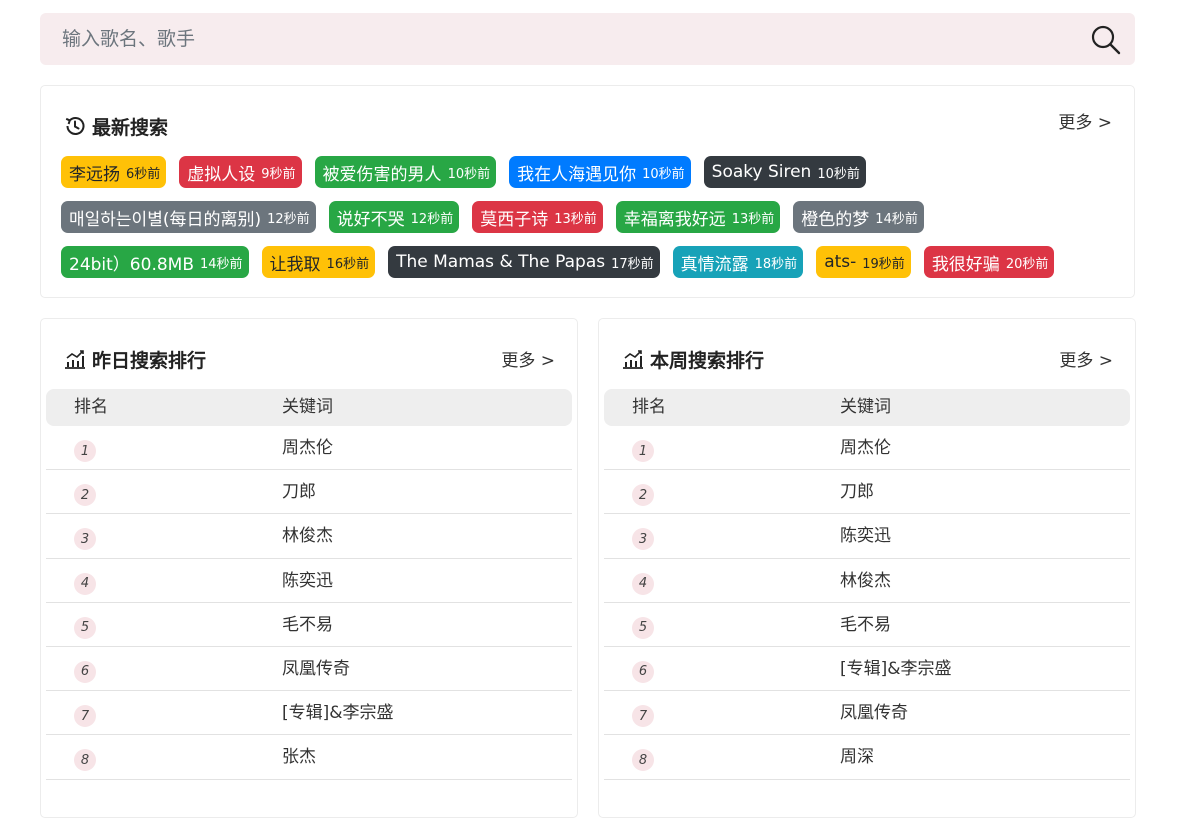 The height and width of the screenshot is (818, 1193). Describe the element at coordinates (85, 760) in the screenshot. I see `rank-number-badge: 8` at that location.